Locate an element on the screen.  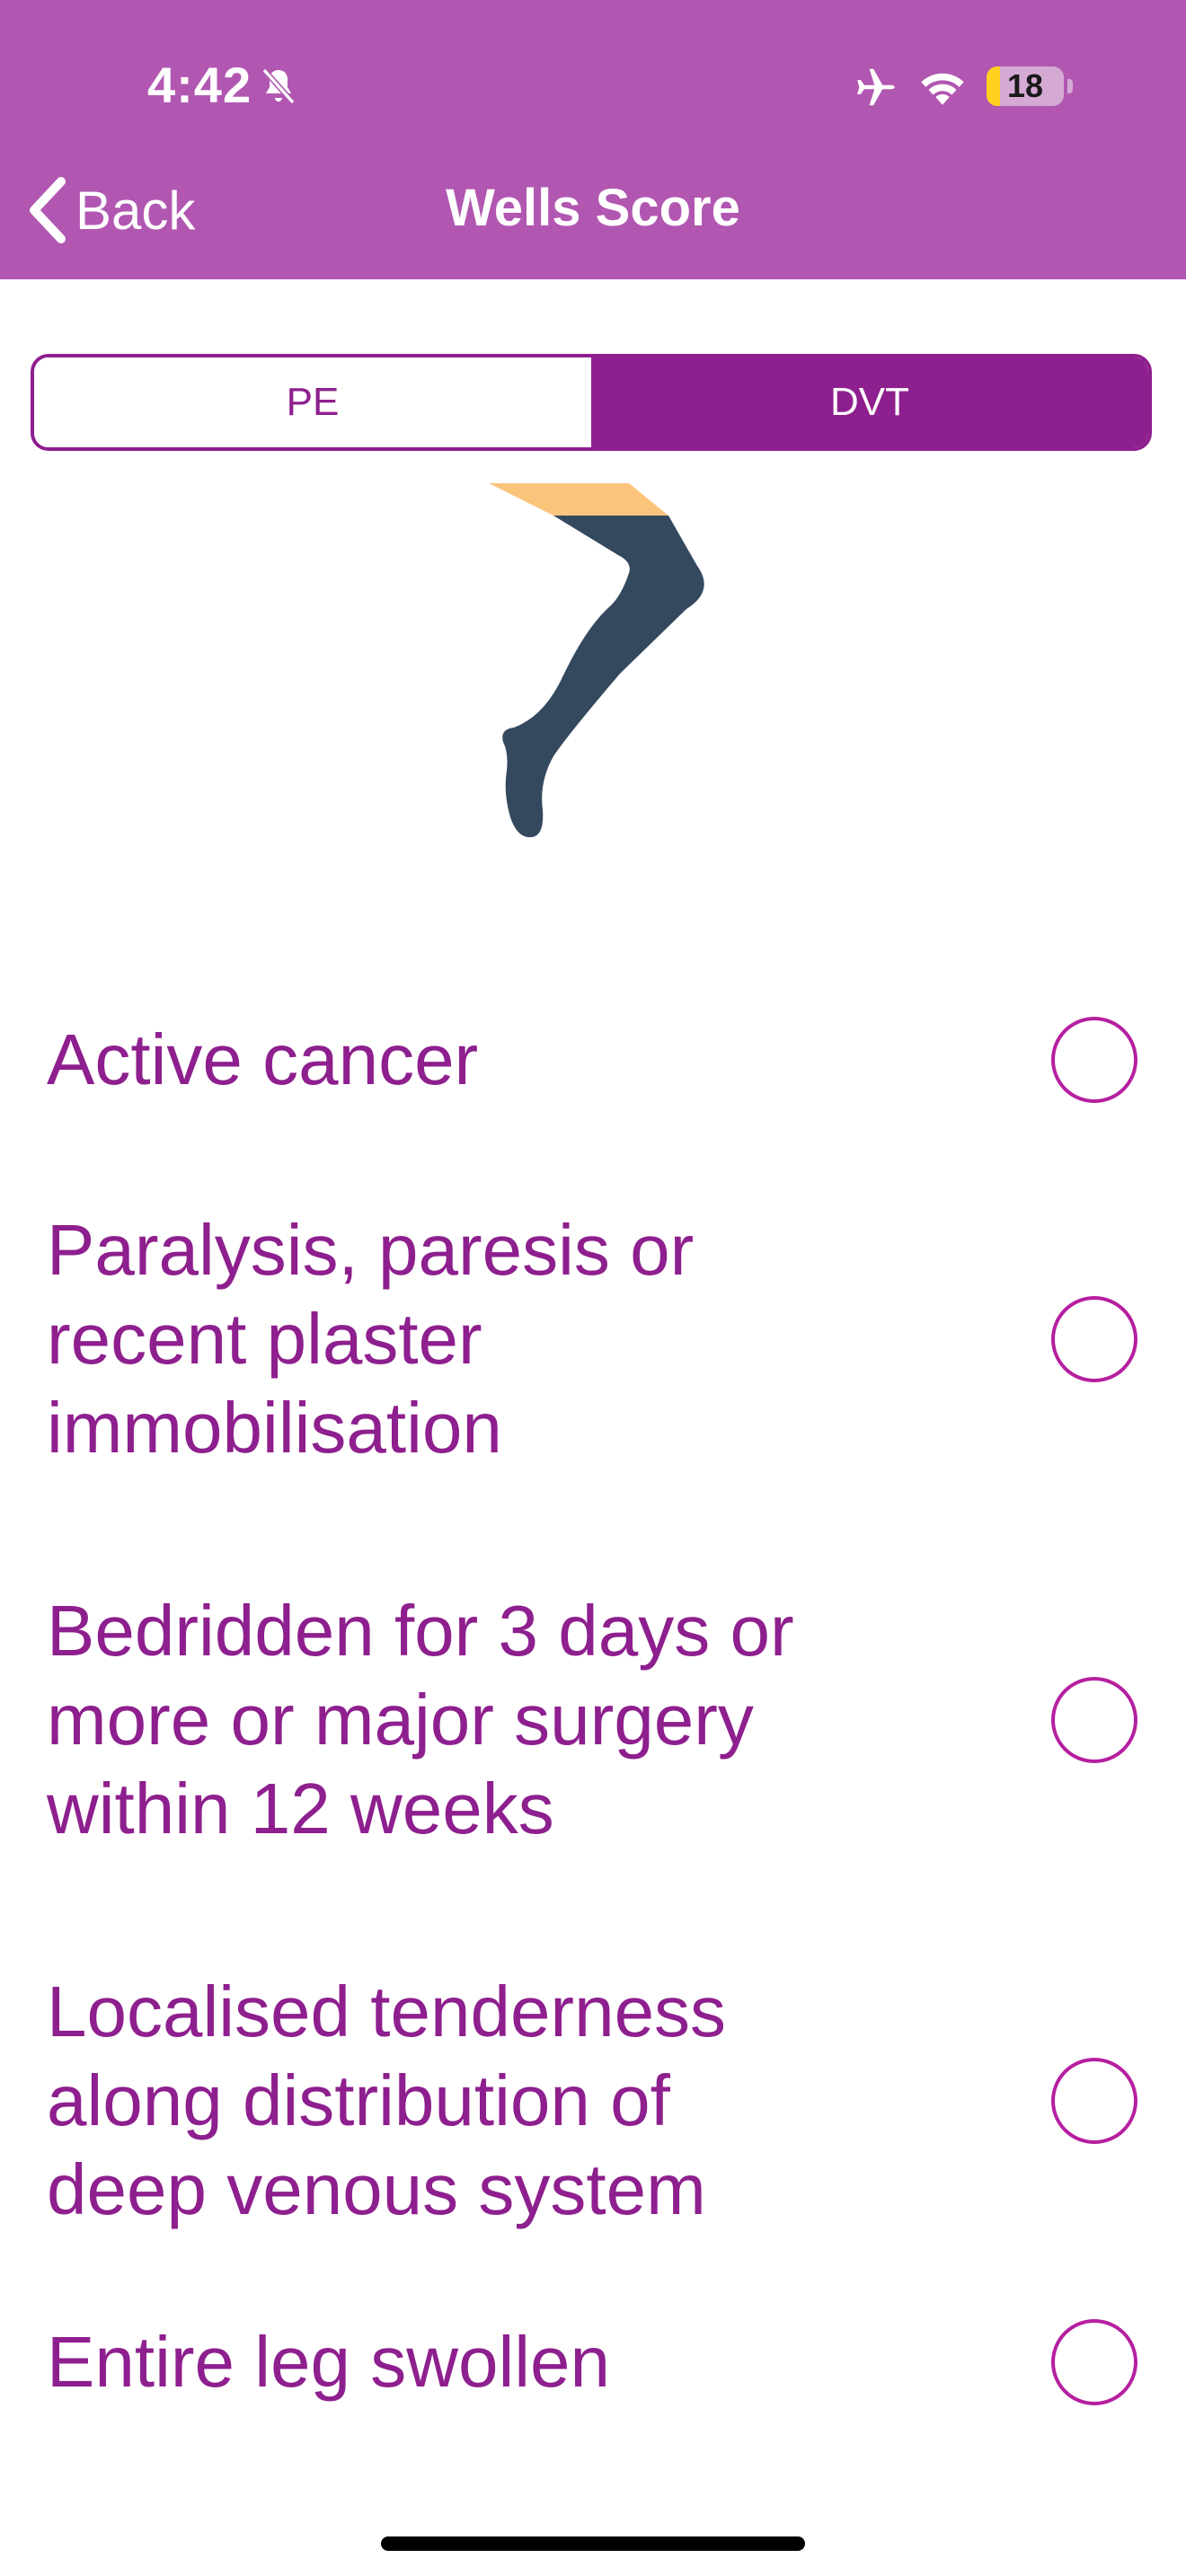
criterion-row: Entire leg swollen is located at coordinates (599, 2361).